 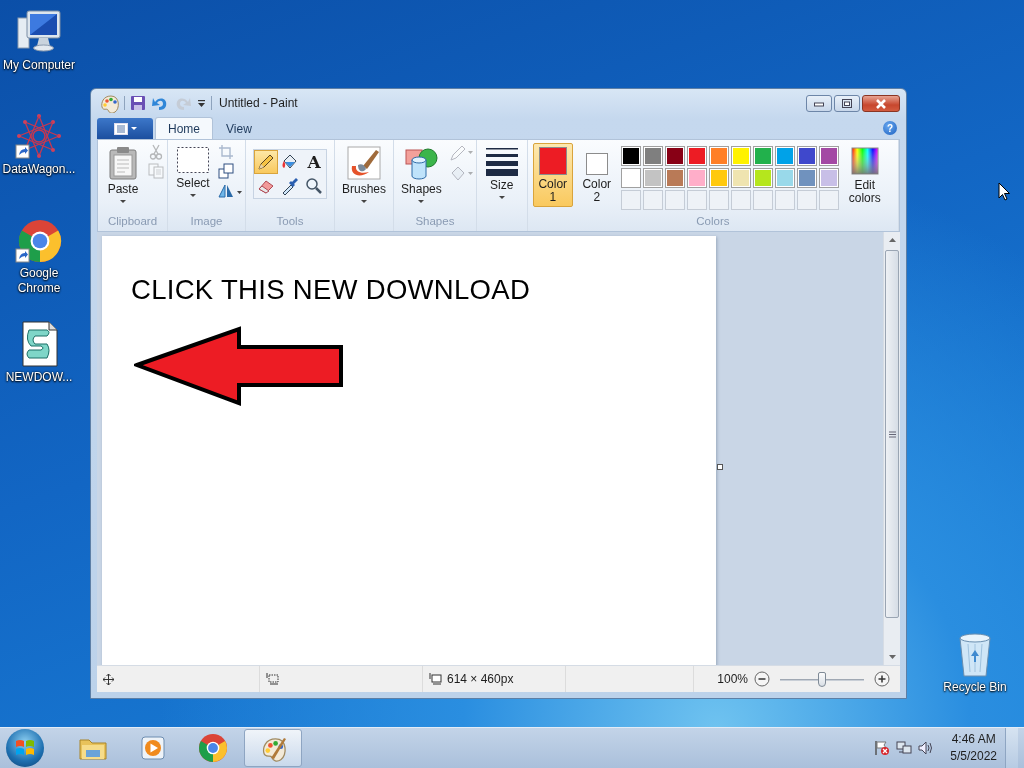 I want to click on canvas-size-icon, so click(x=435, y=679).